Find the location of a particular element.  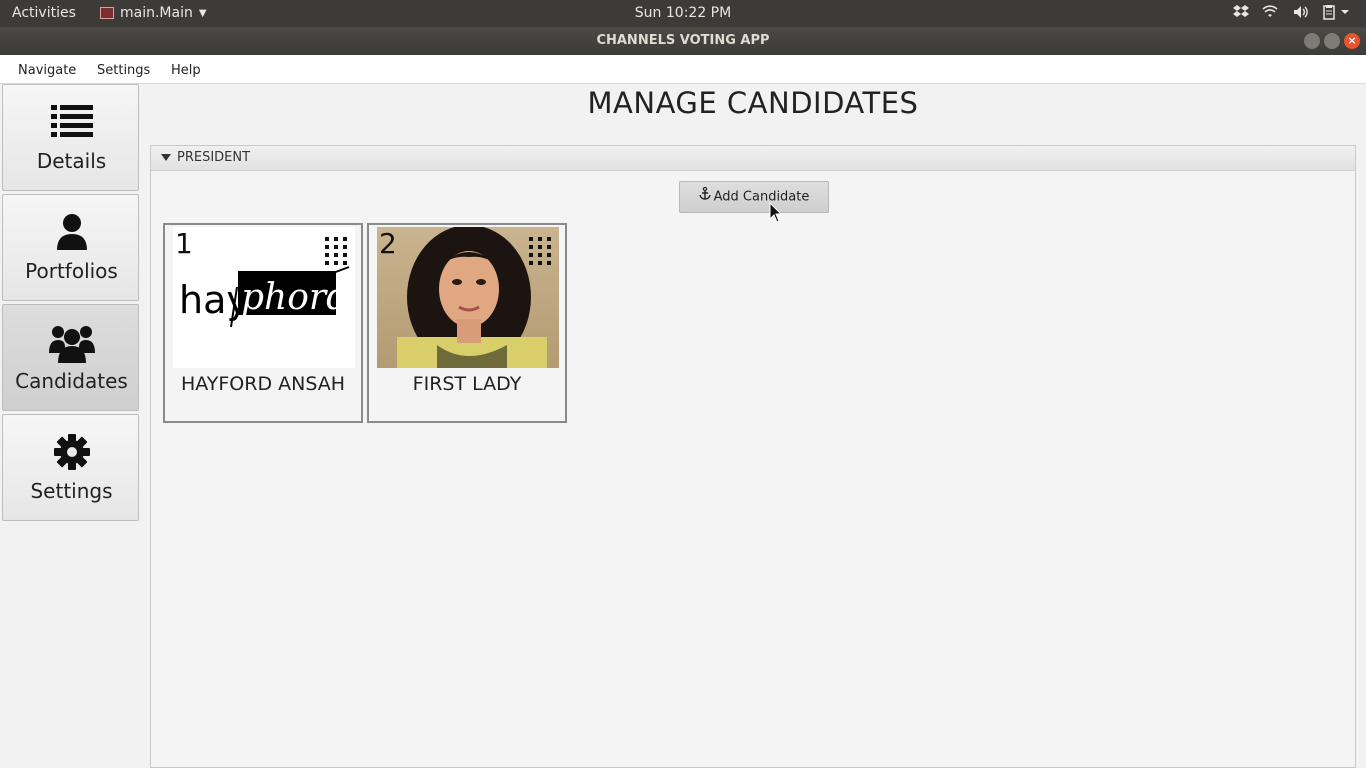

sidebar-item-portfolios: Portfolios is located at coordinates (70, 247).